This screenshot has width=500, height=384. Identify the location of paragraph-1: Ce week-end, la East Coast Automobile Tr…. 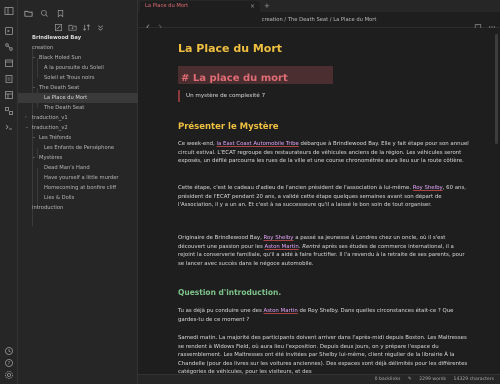
(325, 153).